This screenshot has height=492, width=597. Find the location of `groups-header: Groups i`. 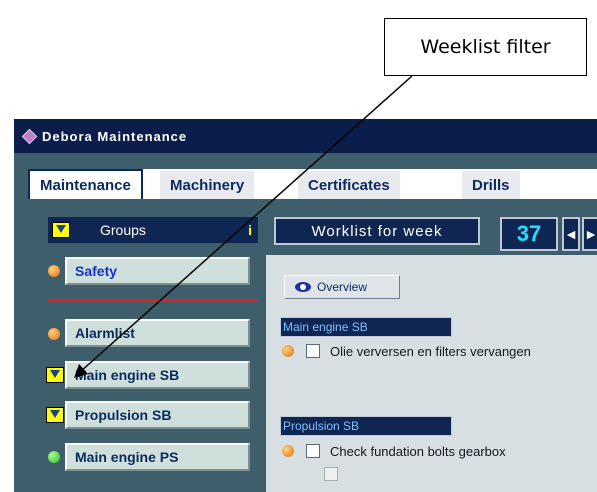

groups-header: Groups i is located at coordinates (153, 230).